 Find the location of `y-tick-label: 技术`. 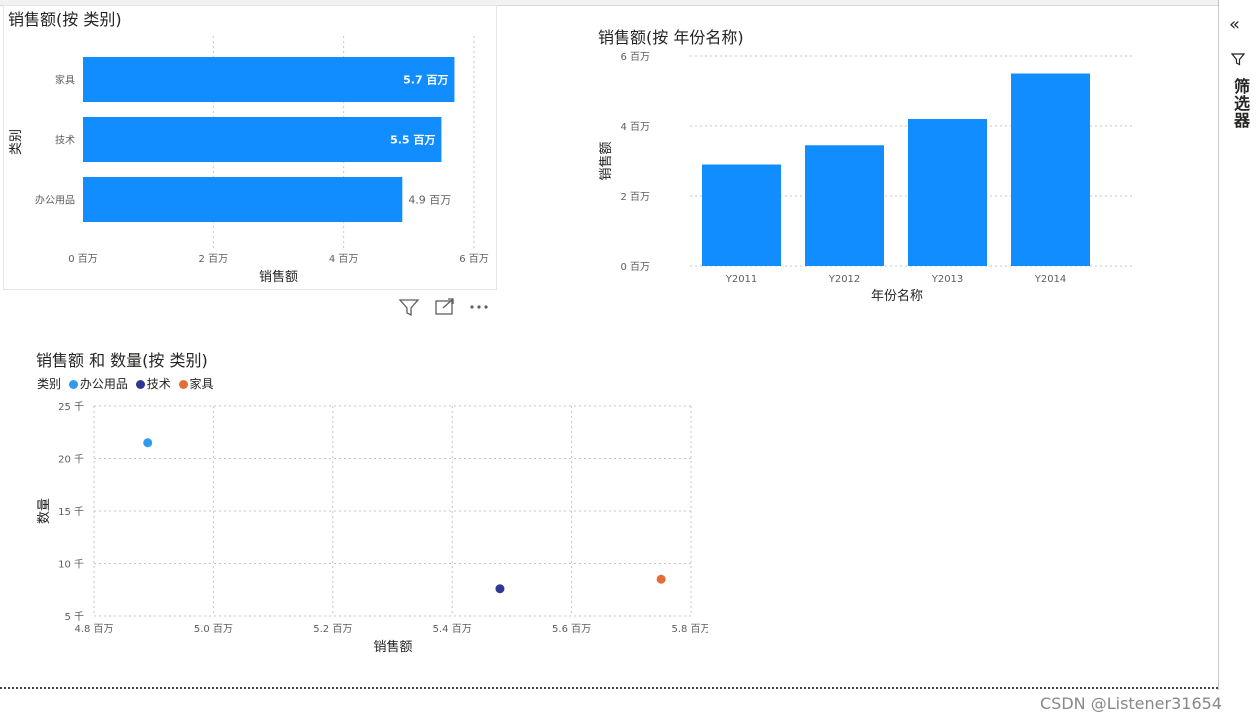

y-tick-label: 技术 is located at coordinates (65, 140).